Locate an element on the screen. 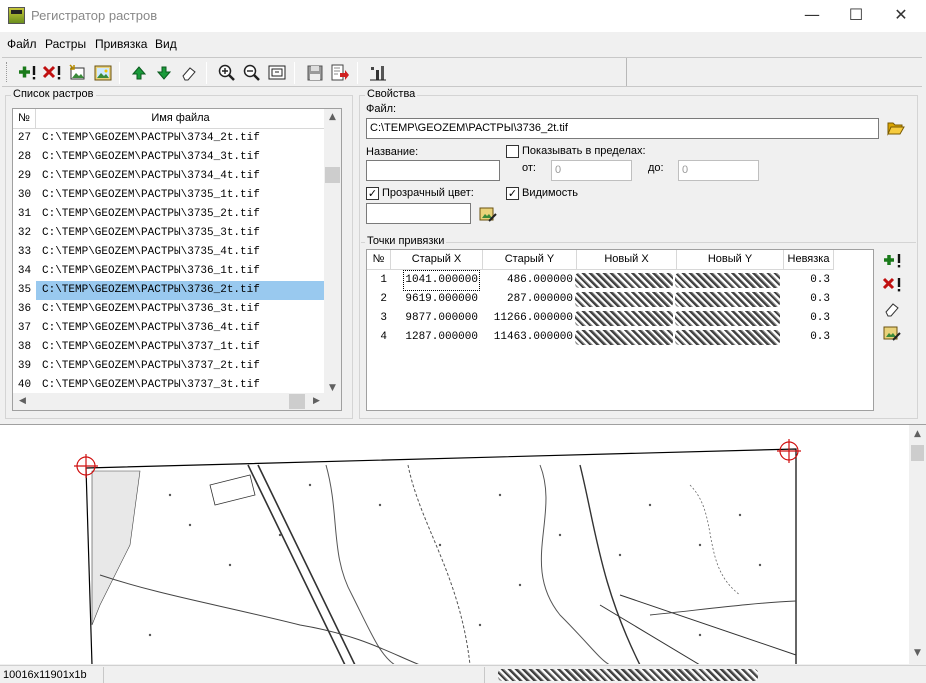  menu-view: Вид is located at coordinates (166, 44).